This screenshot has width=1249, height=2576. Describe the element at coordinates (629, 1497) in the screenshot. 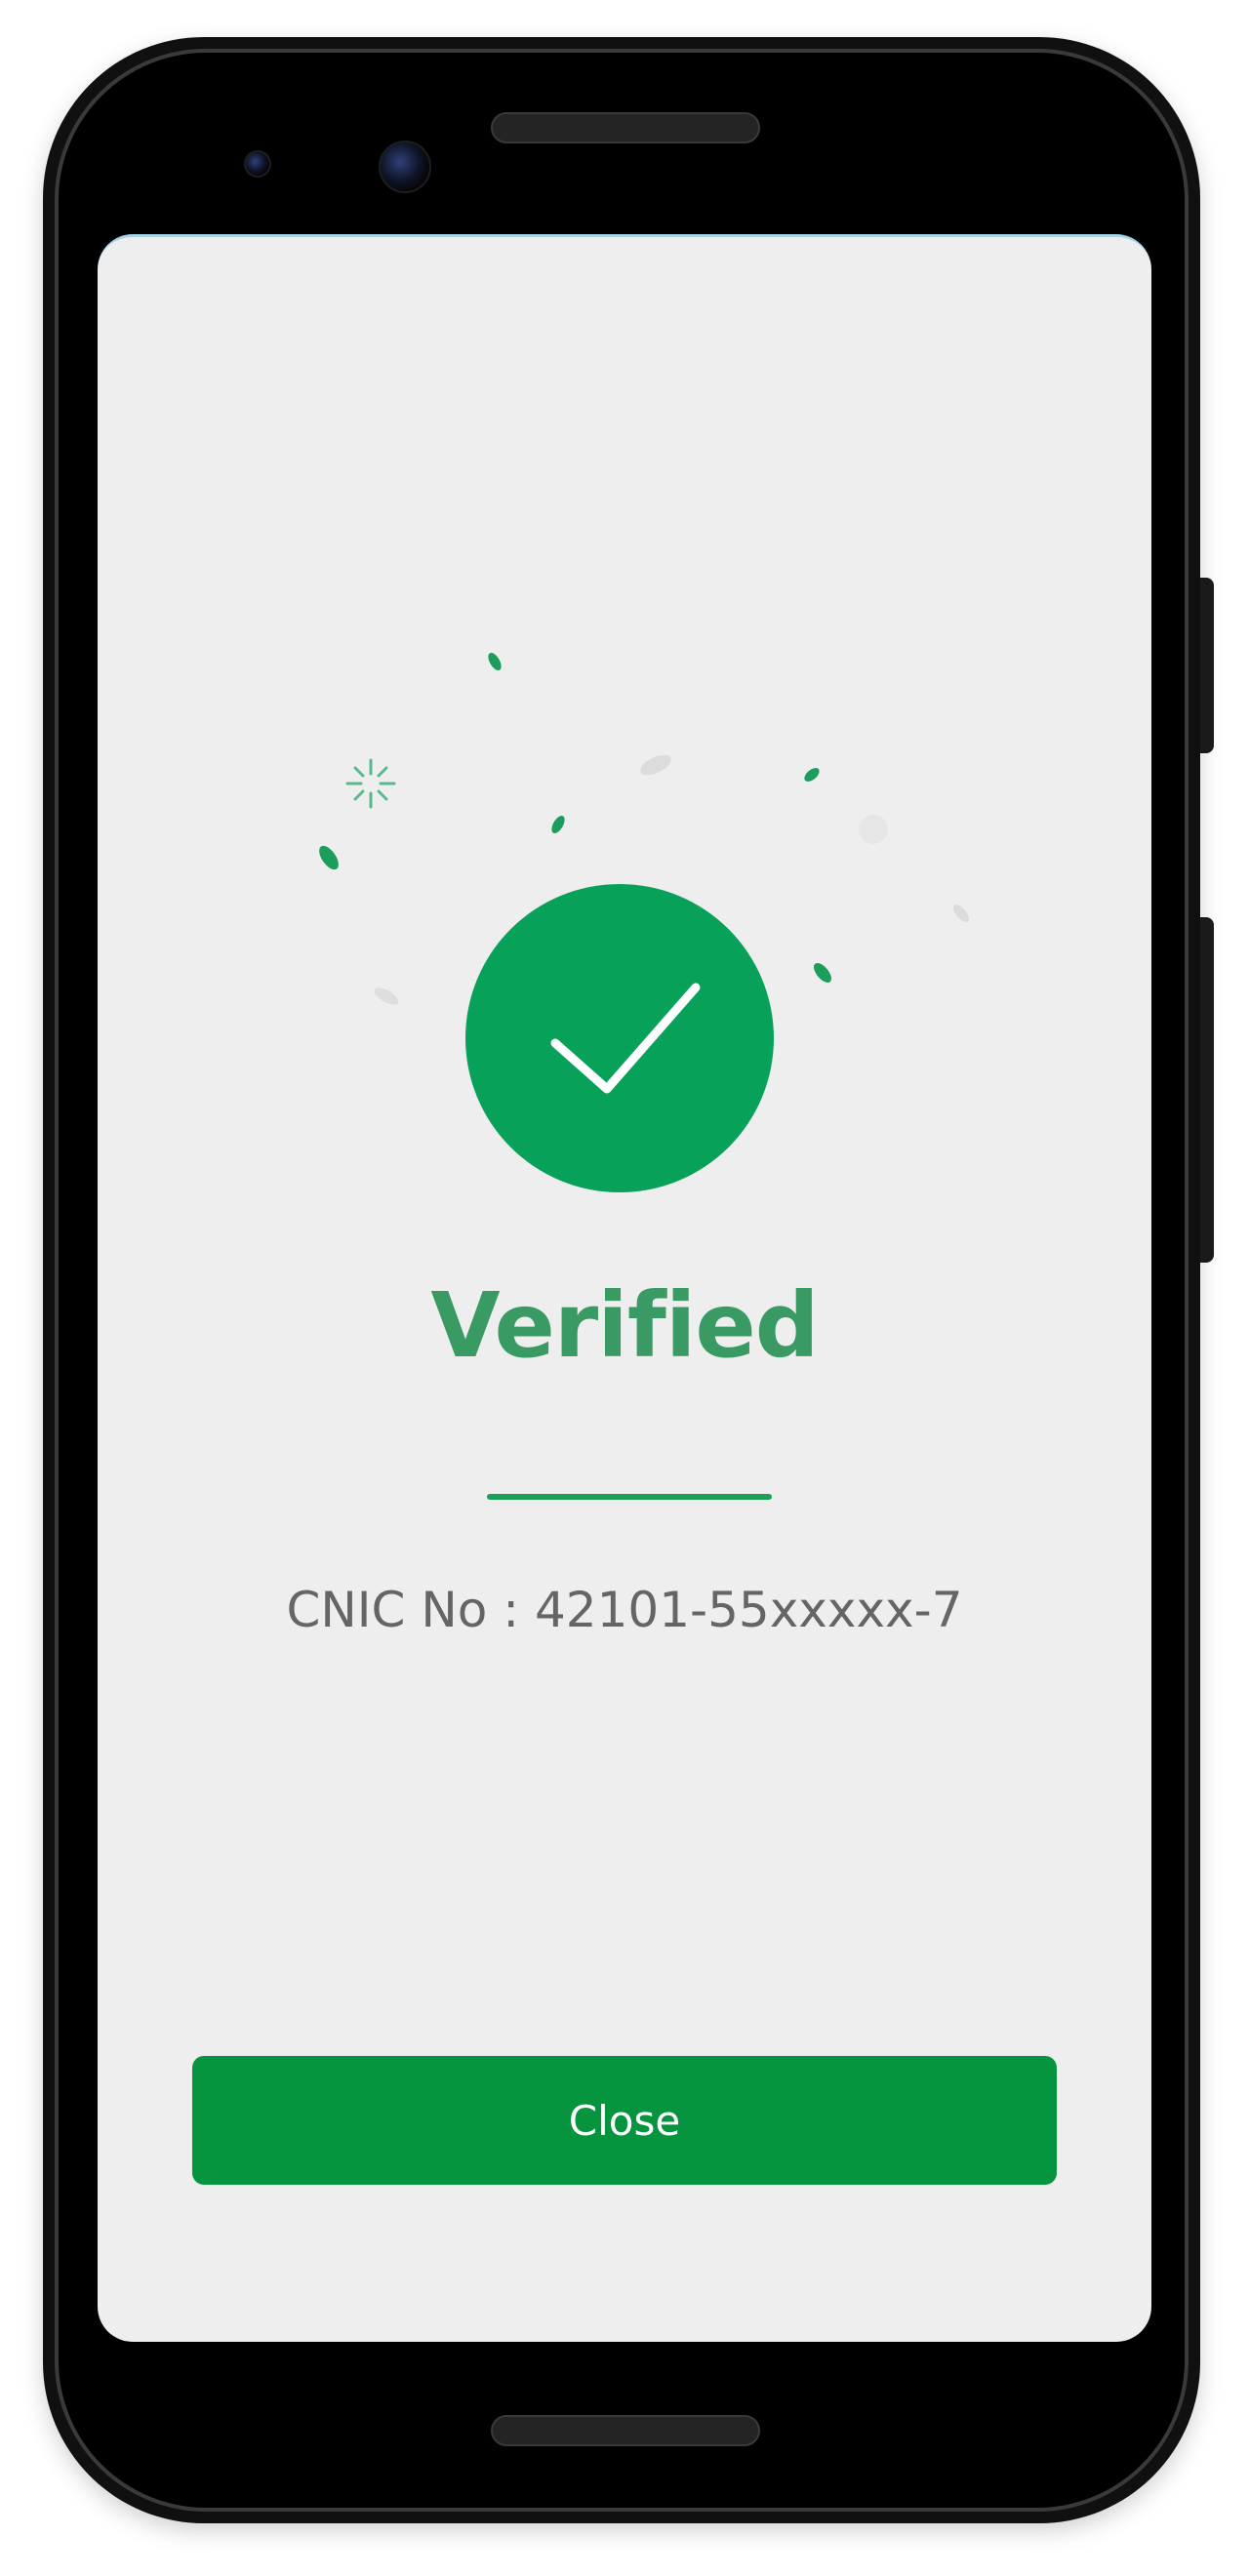

I see `title-divider` at that location.